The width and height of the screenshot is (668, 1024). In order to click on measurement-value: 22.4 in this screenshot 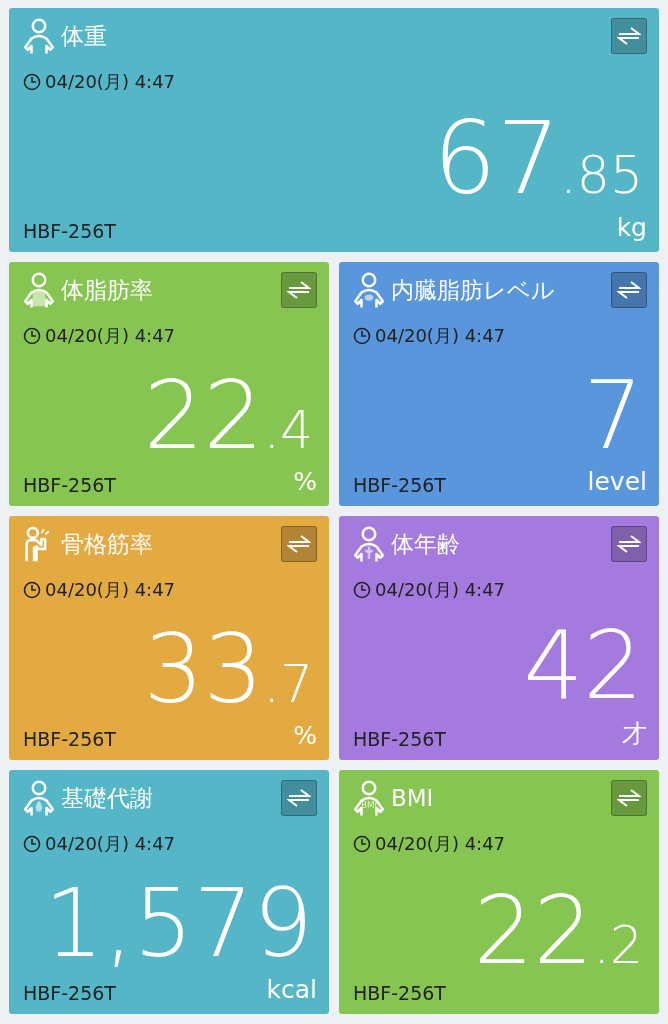, I will do `click(228, 416)`.